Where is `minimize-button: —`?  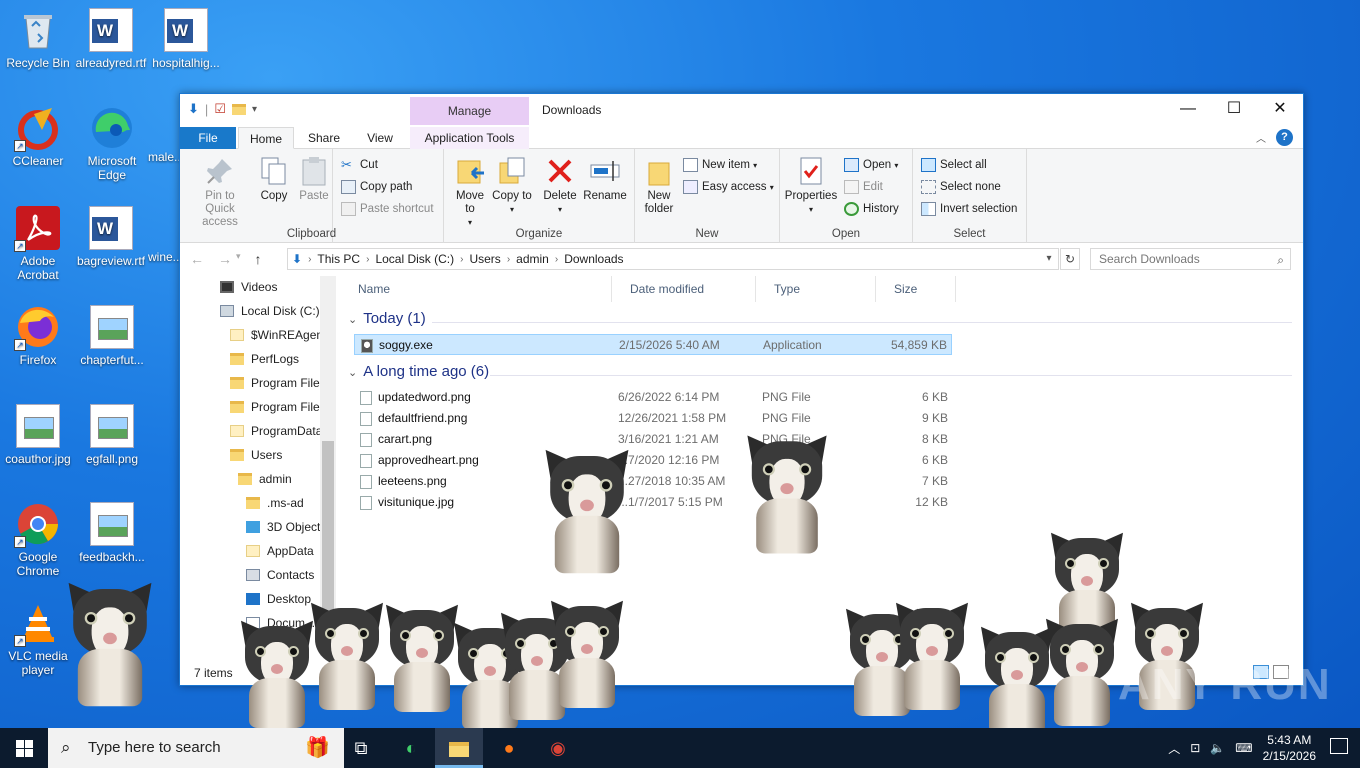
minimize-button: — is located at coordinates (1188, 109).